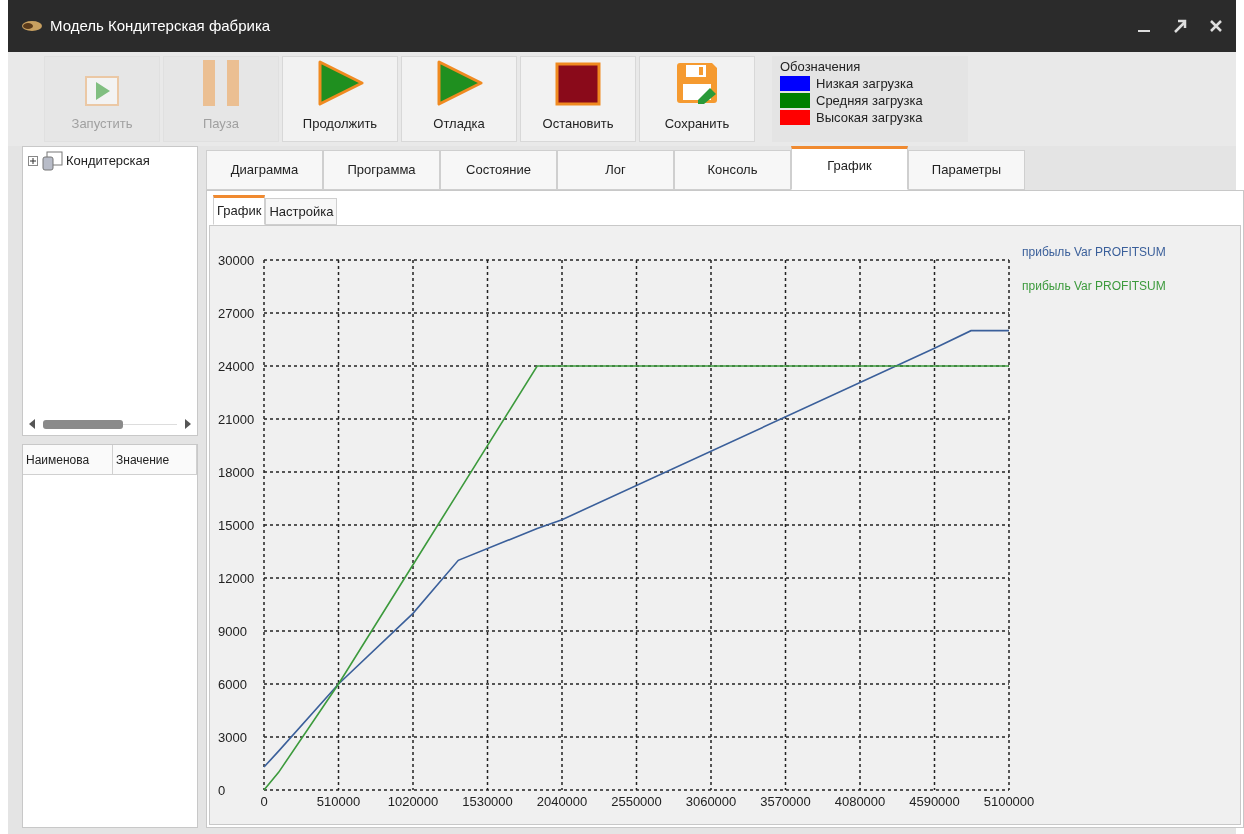  I want to click on toolbar-button: Остановить, so click(578, 99).